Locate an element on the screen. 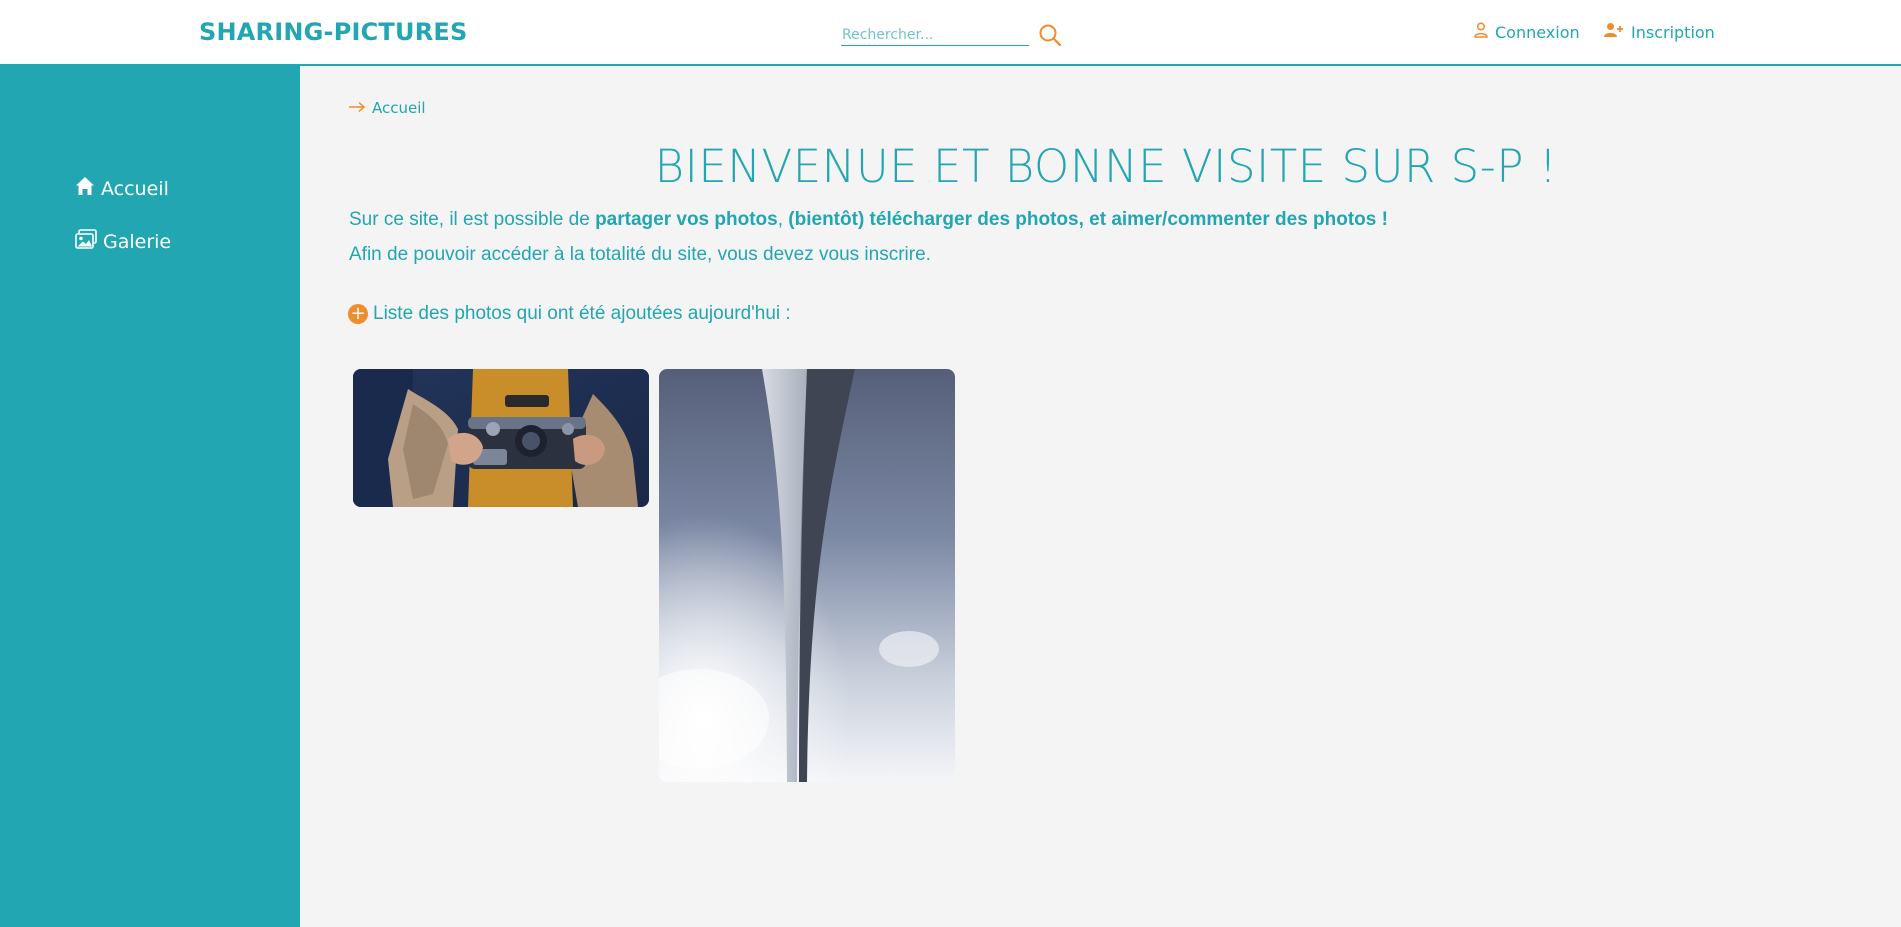 Image resolution: width=1901 pixels, height=927 pixels. photo-thumbnail-tower is located at coordinates (807, 575).